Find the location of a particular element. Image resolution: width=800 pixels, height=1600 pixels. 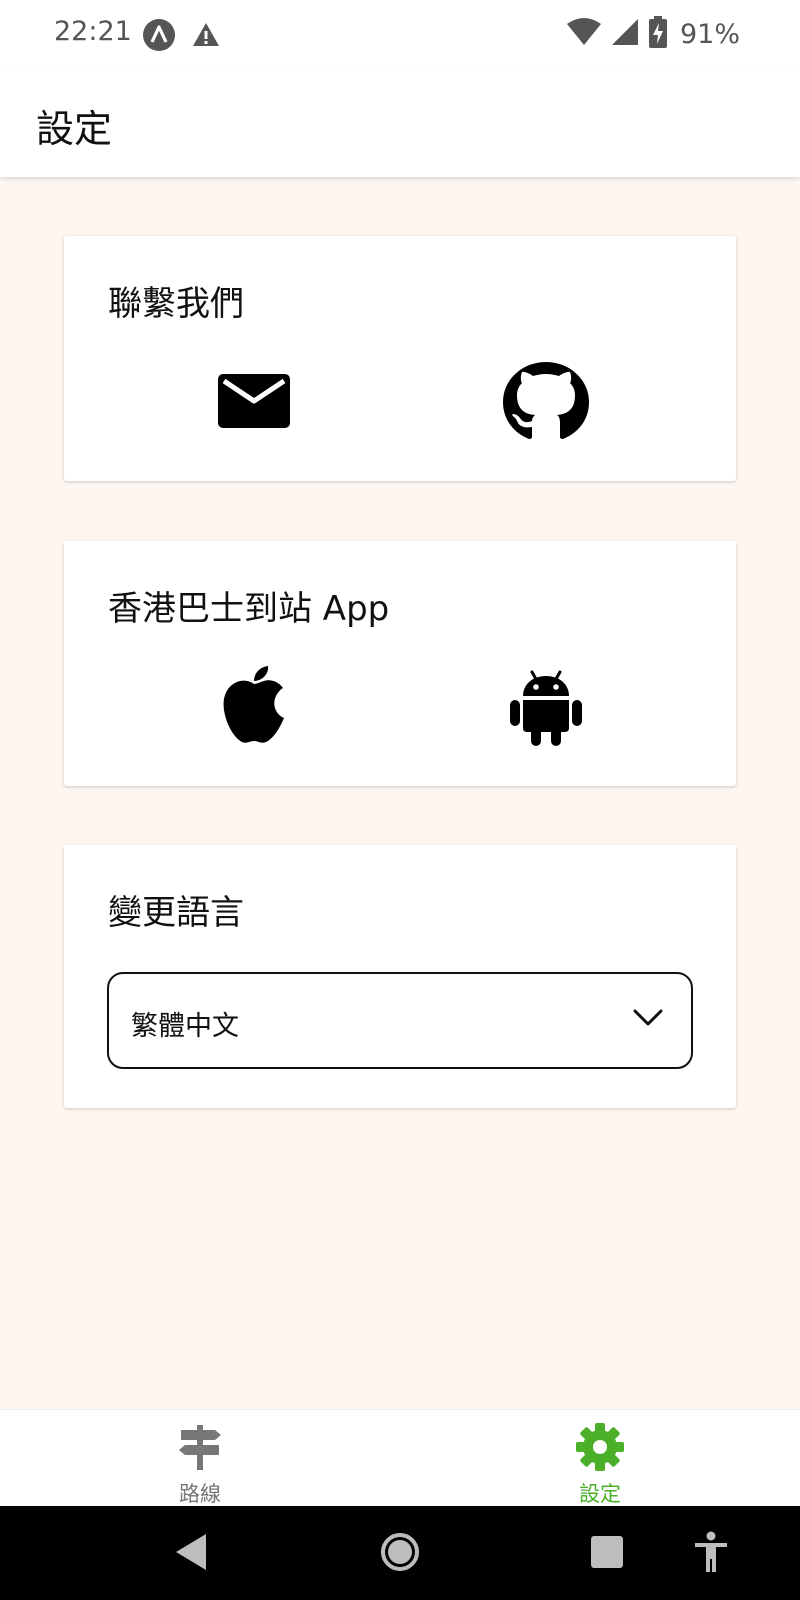

system-nav-bar is located at coordinates (400, 1553).